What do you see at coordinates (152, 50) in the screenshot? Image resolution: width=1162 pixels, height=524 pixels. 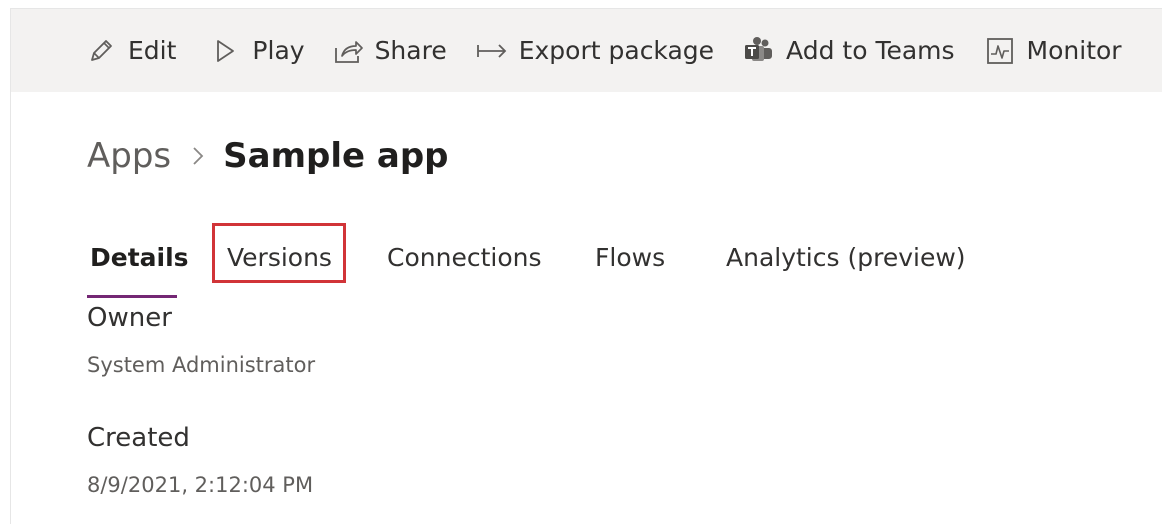 I see `edit-label: Edit` at bounding box center [152, 50].